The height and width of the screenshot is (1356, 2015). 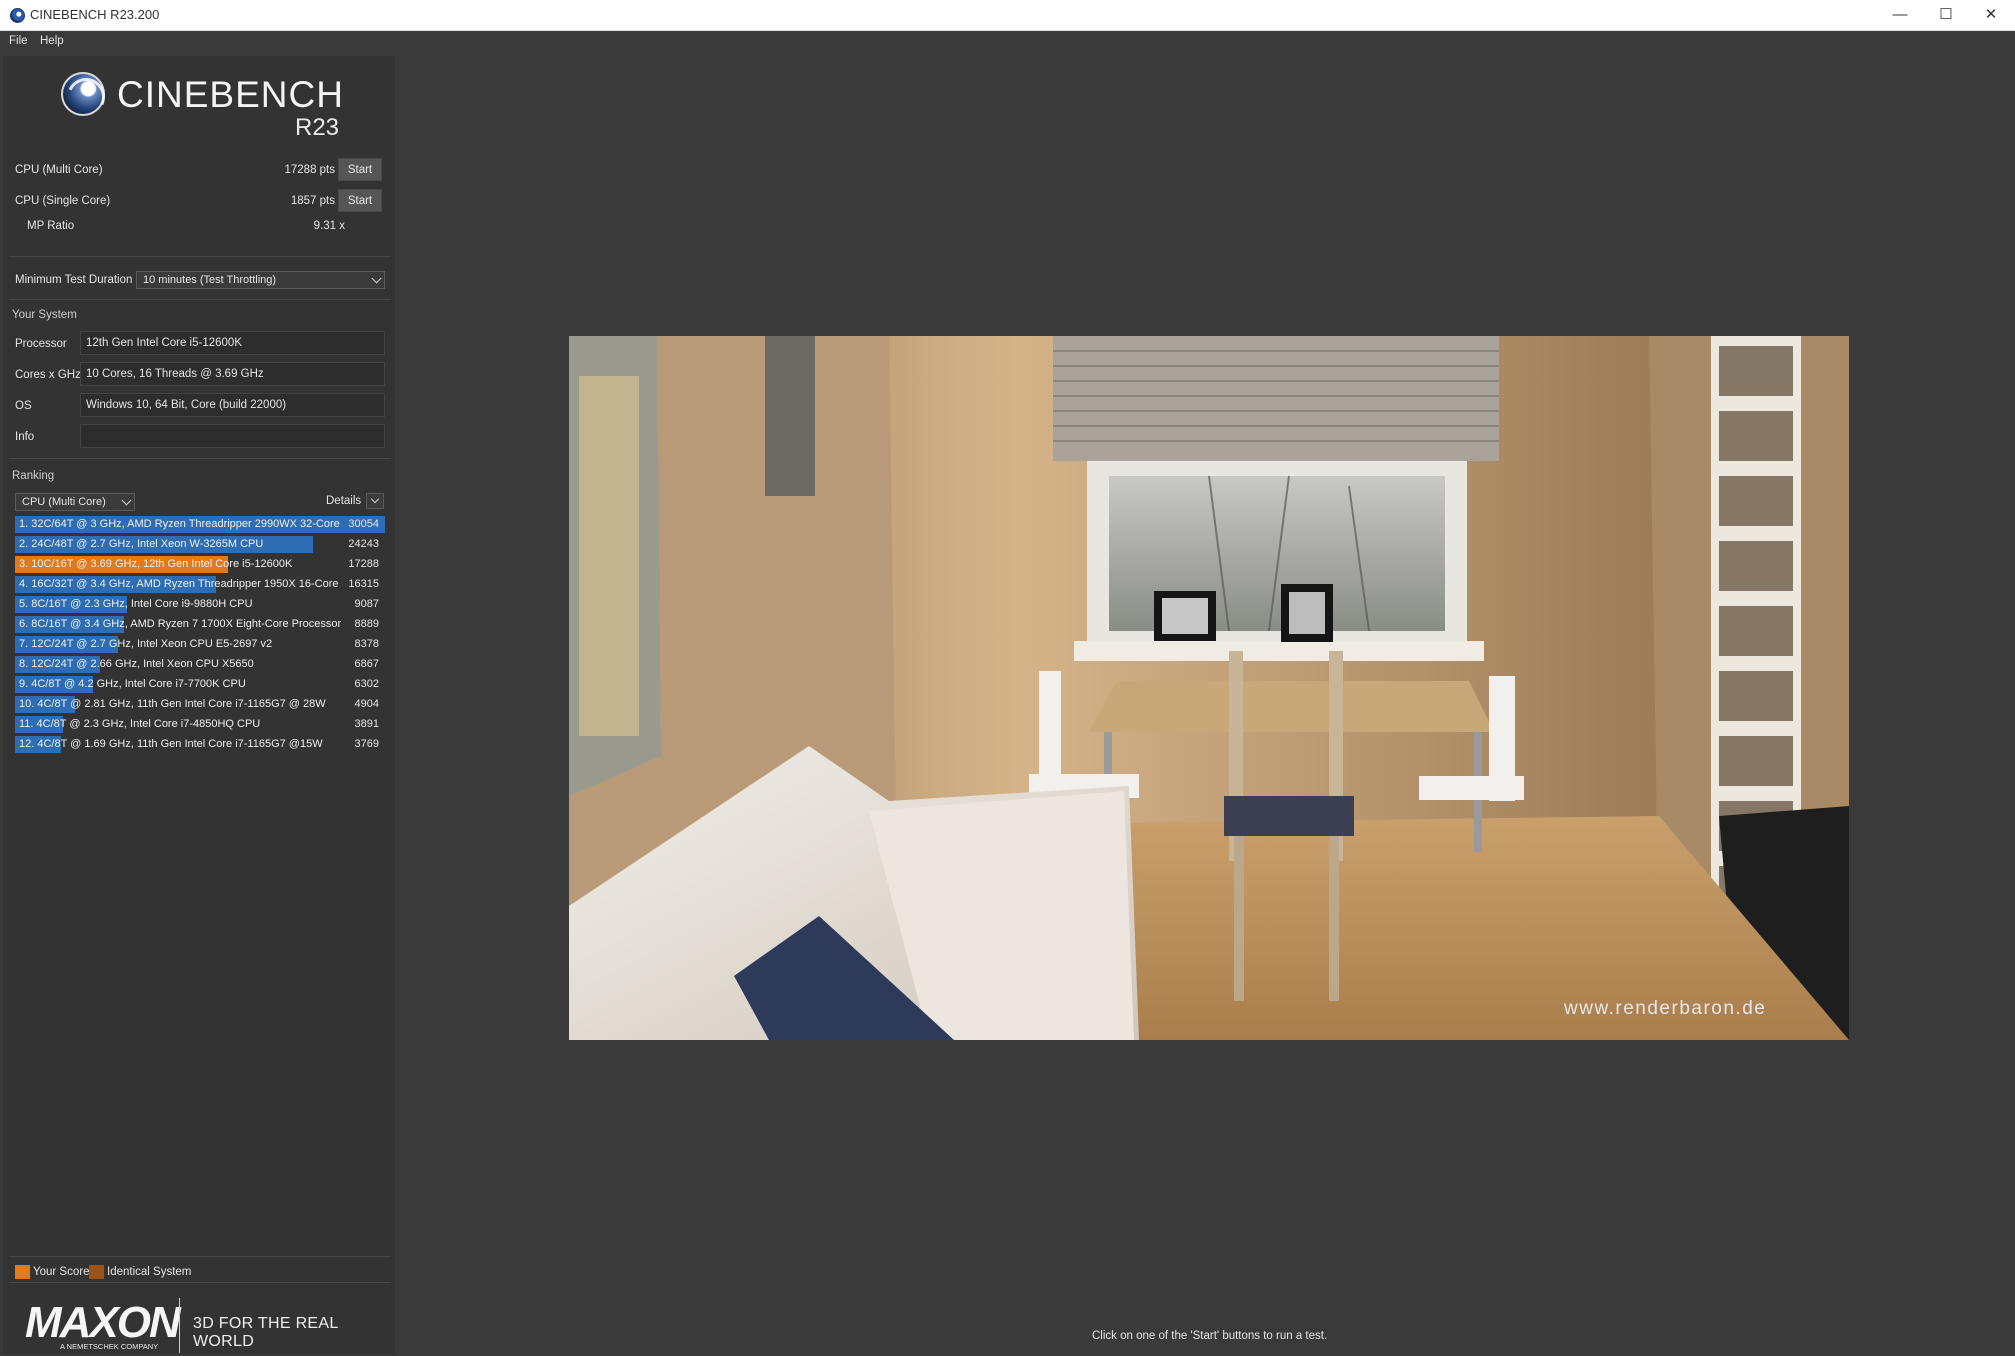 I want to click on cores-label: Cores x GHz, so click(x=48, y=375).